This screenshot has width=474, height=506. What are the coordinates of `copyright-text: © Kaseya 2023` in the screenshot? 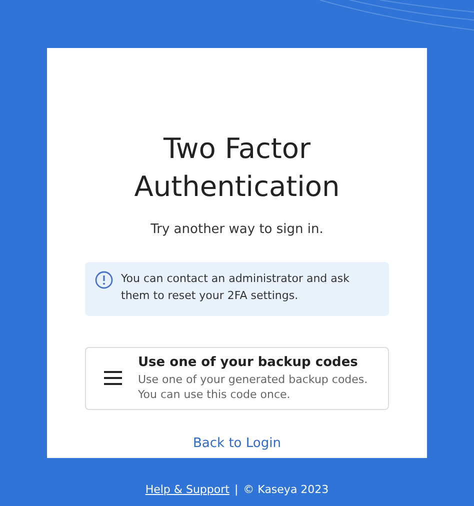 It's located at (286, 490).